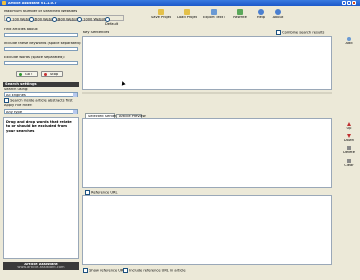 The width and height of the screenshot is (360, 280). What do you see at coordinates (41, 63) in the screenshot?
I see `exclude-words-input` at bounding box center [41, 63].